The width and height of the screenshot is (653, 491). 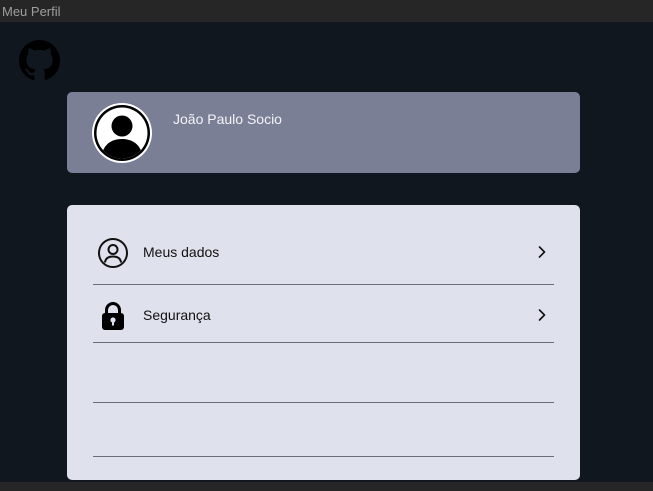 What do you see at coordinates (113, 253) in the screenshot?
I see `user-circle-icon` at bounding box center [113, 253].